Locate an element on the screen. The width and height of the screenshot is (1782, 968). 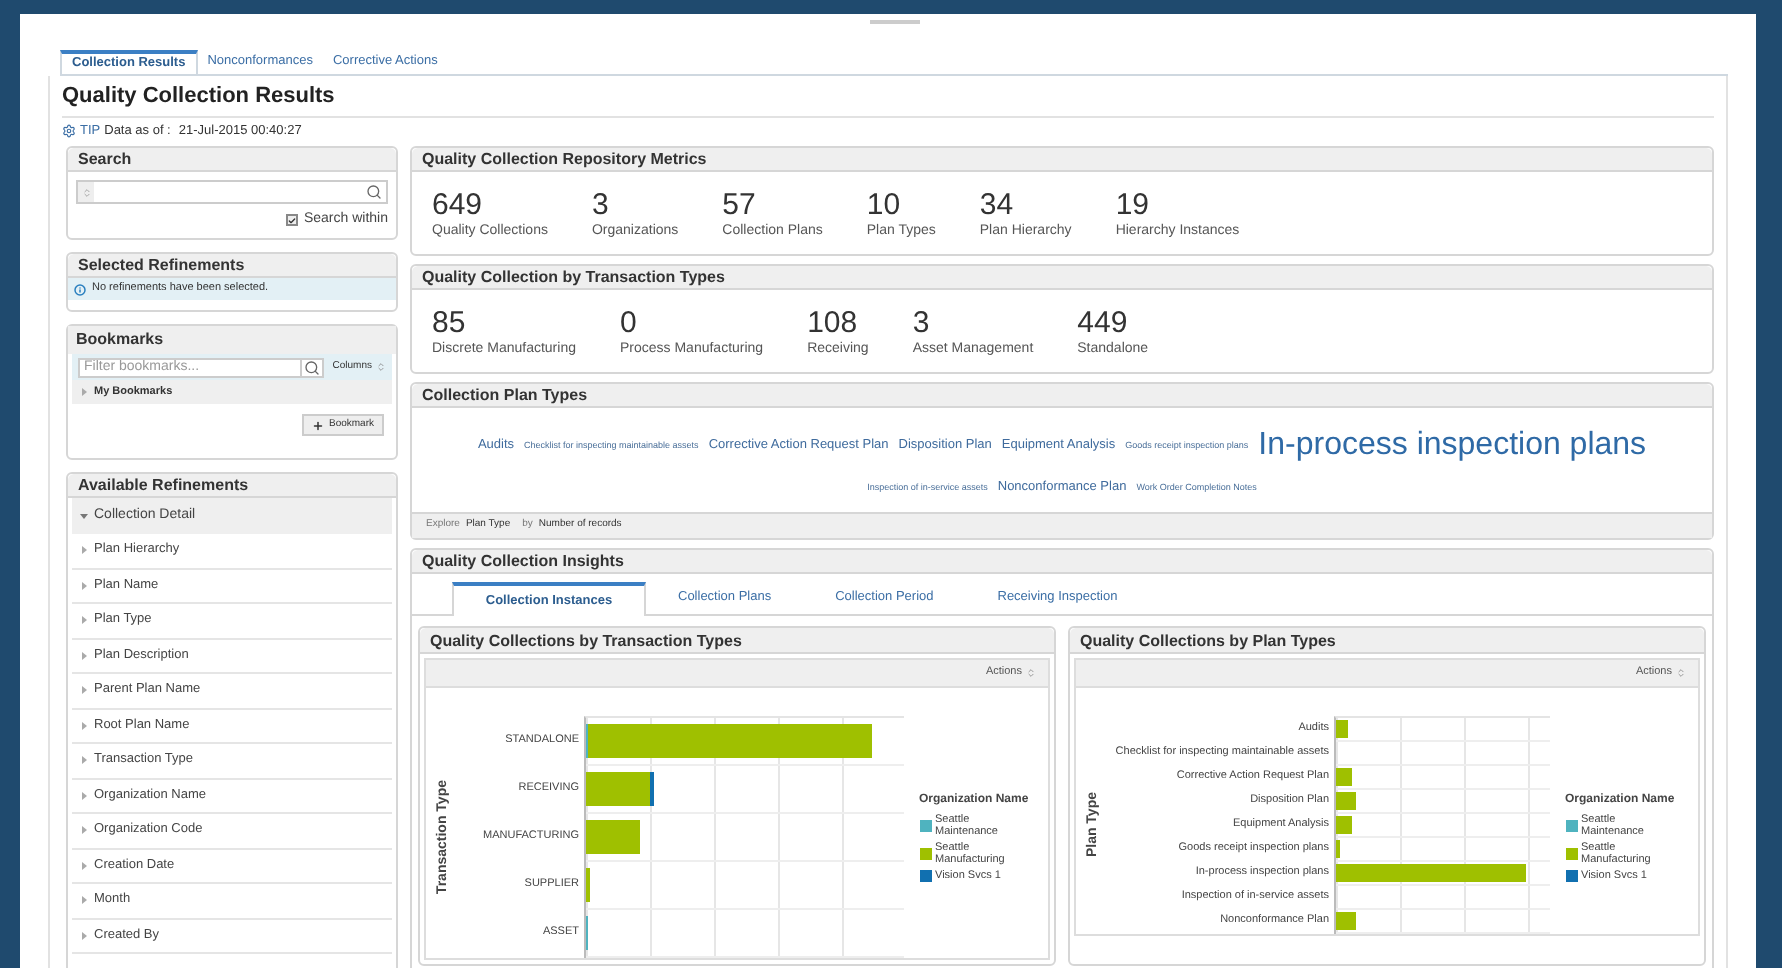
metric-value: 0 is located at coordinates (629, 324).